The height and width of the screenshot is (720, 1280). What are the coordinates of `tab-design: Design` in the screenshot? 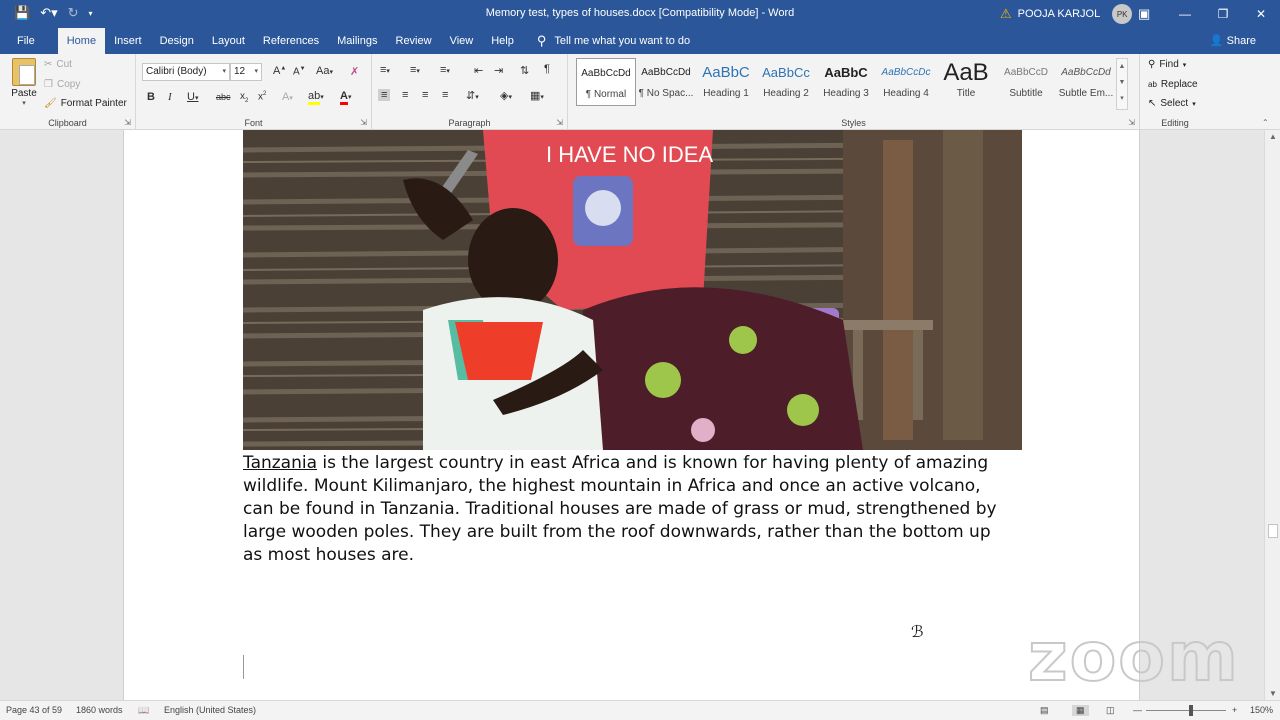 It's located at (177, 41).